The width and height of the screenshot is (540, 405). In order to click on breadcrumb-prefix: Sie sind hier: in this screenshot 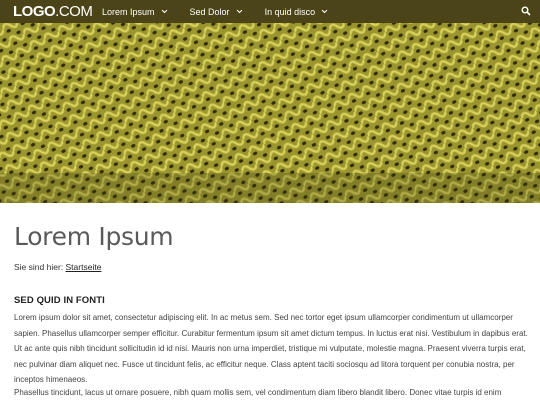, I will do `click(39, 267)`.